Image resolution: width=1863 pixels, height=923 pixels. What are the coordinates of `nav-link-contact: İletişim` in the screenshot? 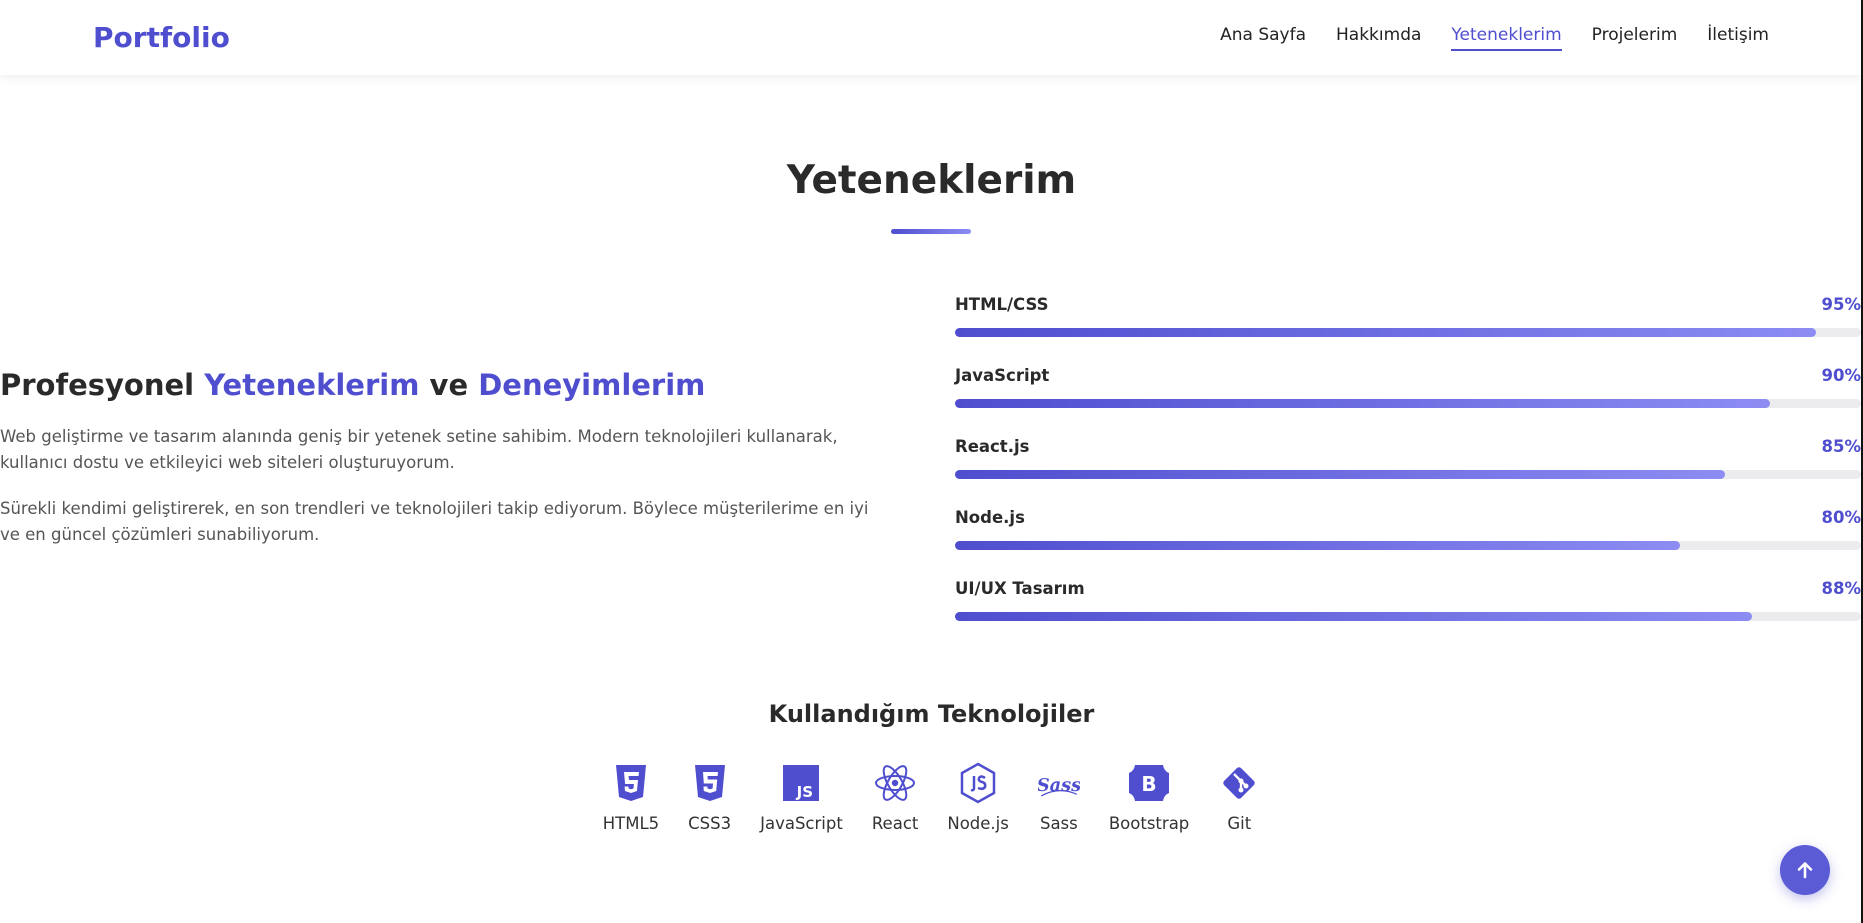 It's located at (1738, 38).